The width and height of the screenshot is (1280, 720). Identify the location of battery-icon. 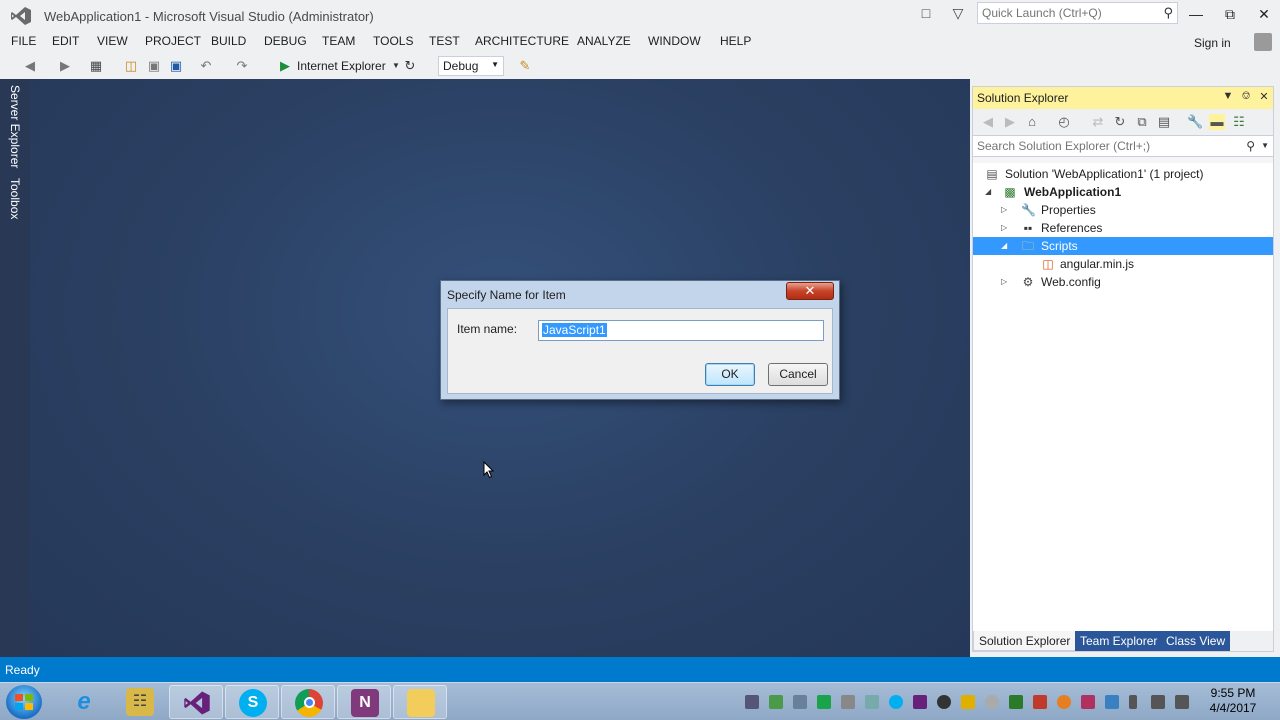
(1133, 702).